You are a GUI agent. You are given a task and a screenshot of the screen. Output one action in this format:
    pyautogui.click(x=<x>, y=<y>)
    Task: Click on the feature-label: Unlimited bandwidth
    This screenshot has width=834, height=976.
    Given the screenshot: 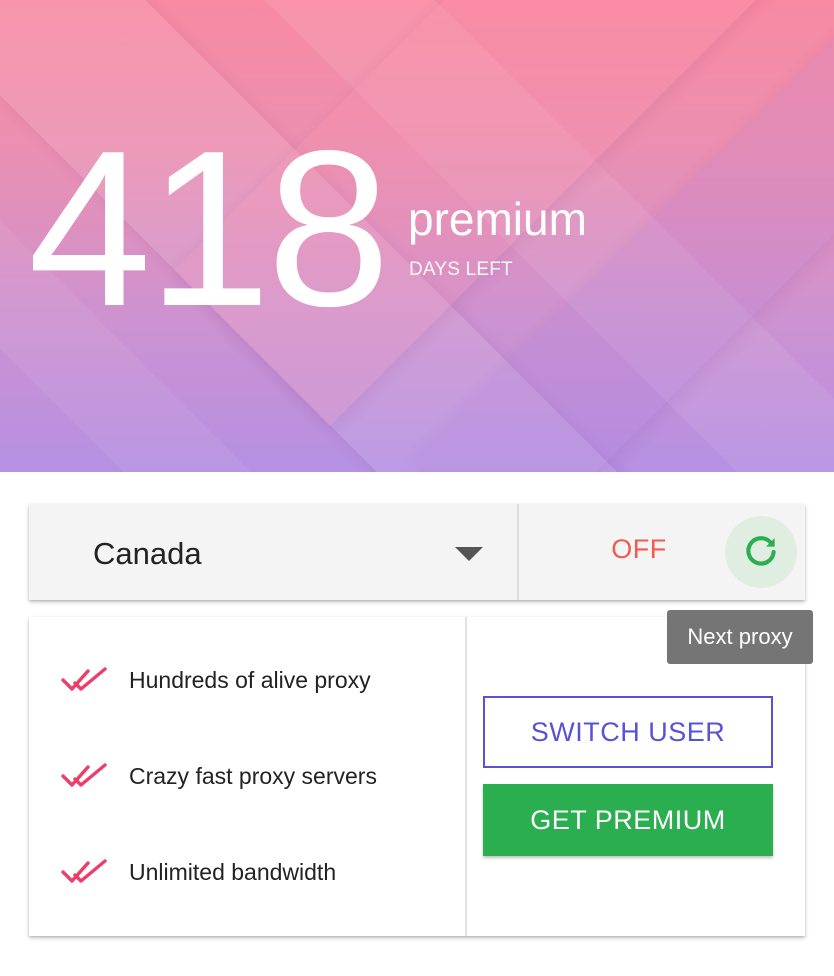 What is the action you would take?
    pyautogui.click(x=233, y=871)
    